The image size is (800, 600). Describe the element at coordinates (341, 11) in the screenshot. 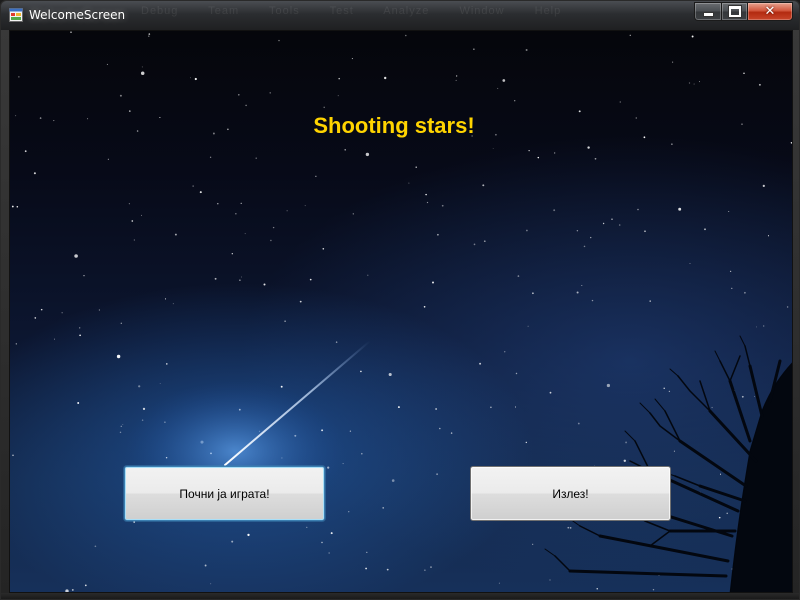

I see `ghost-menu-test: Test` at that location.